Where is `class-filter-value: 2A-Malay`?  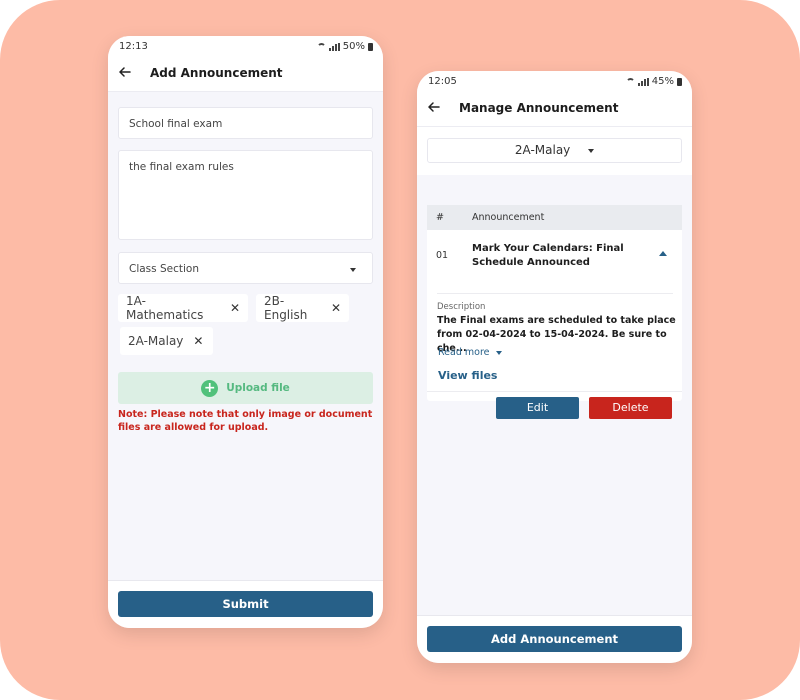
class-filter-value: 2A-Malay is located at coordinates (542, 150).